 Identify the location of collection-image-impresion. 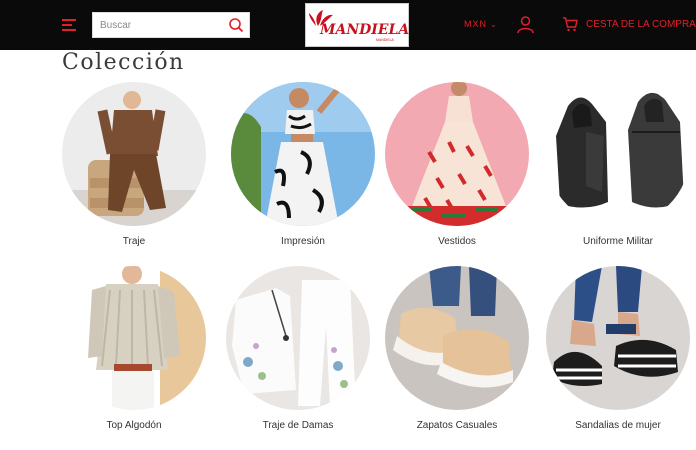
(303, 154).